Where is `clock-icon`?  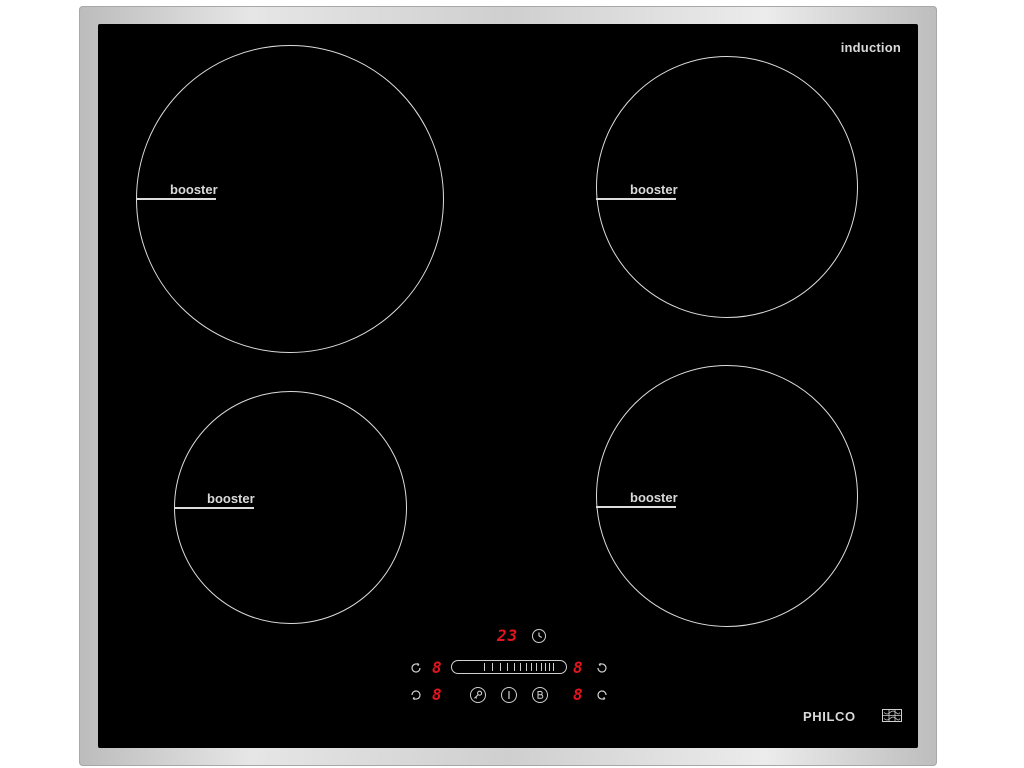
clock-icon is located at coordinates (539, 636).